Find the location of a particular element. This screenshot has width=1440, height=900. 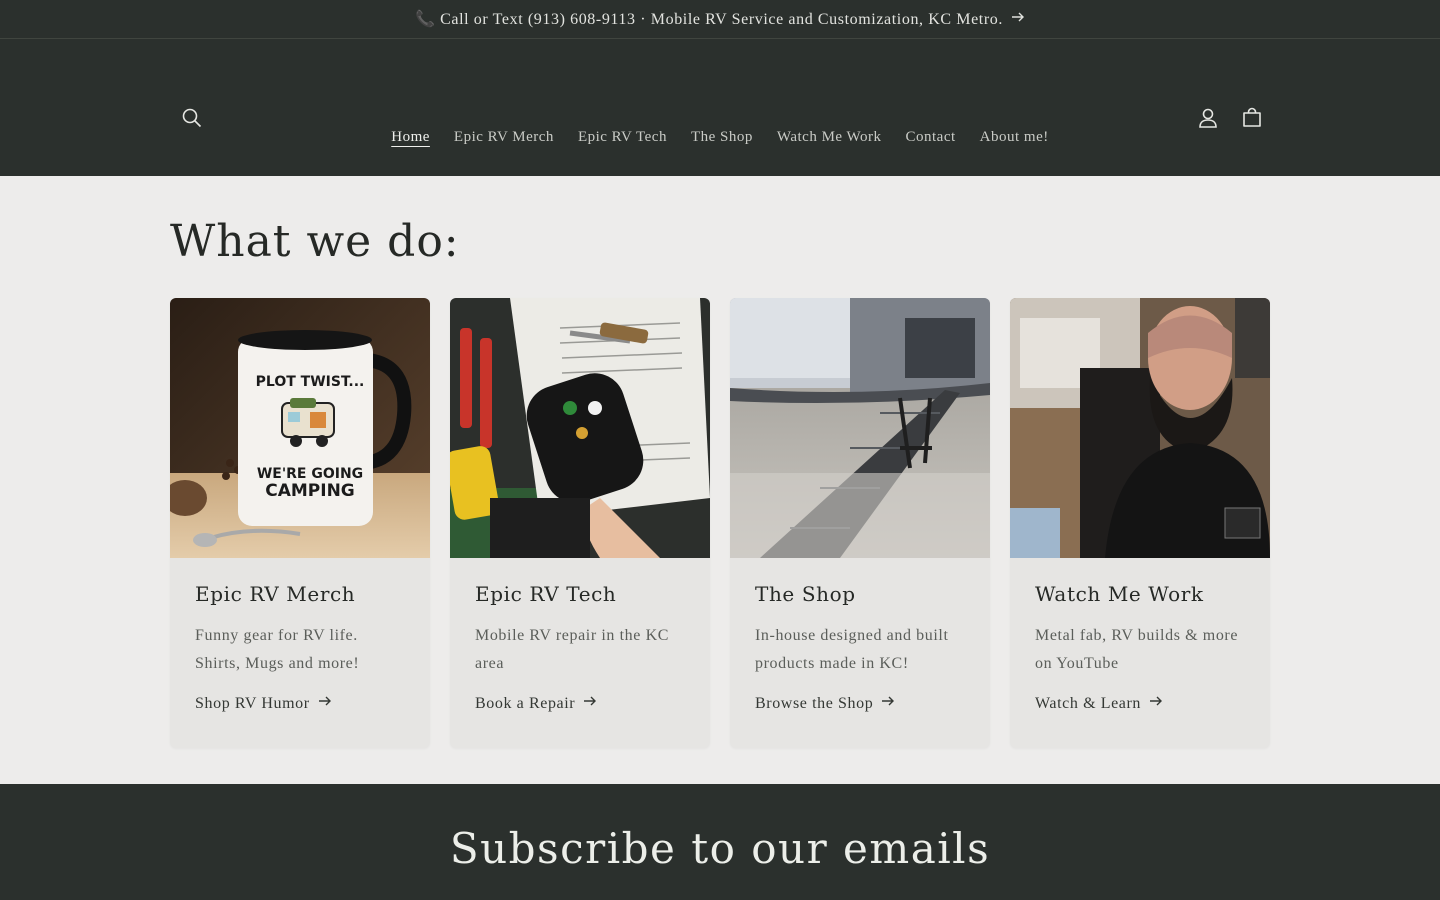

mug-bottom-text-1: WE'RE GOING is located at coordinates (310, 474).